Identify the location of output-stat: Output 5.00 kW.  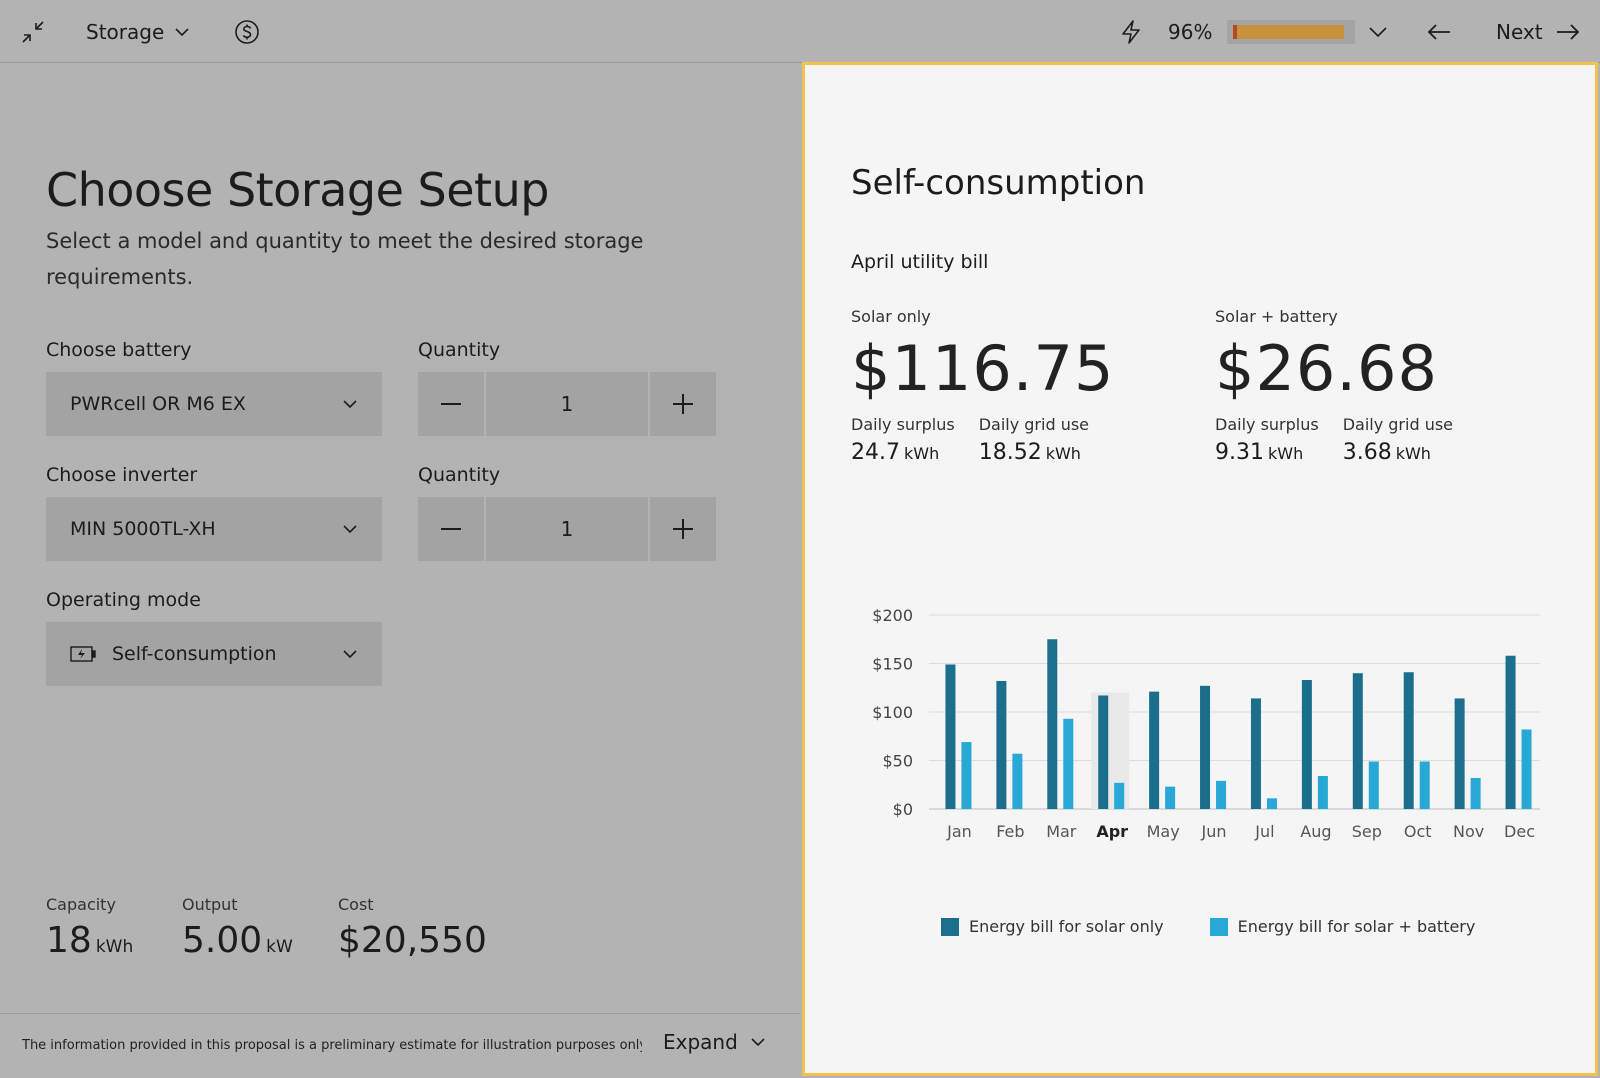
(237, 928).